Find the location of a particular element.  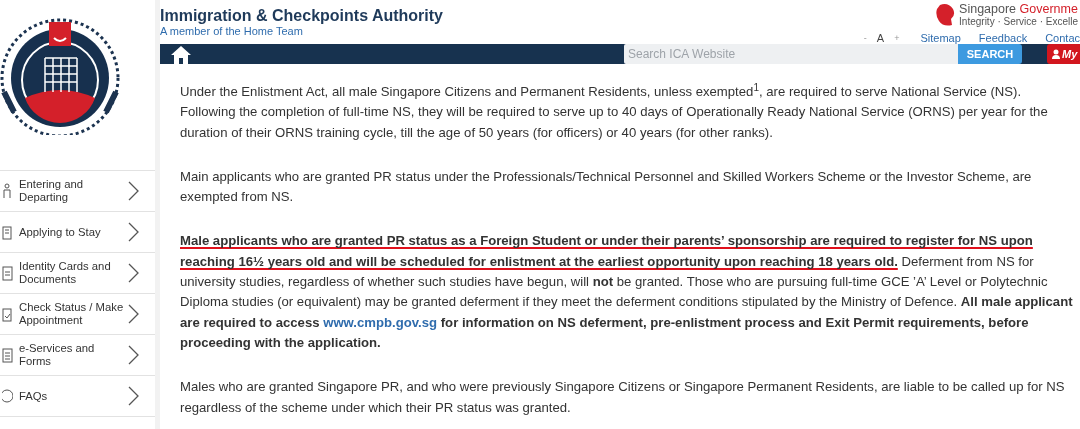

brand-tagline: Integrity · Service · Excelle is located at coordinates (1018, 21).